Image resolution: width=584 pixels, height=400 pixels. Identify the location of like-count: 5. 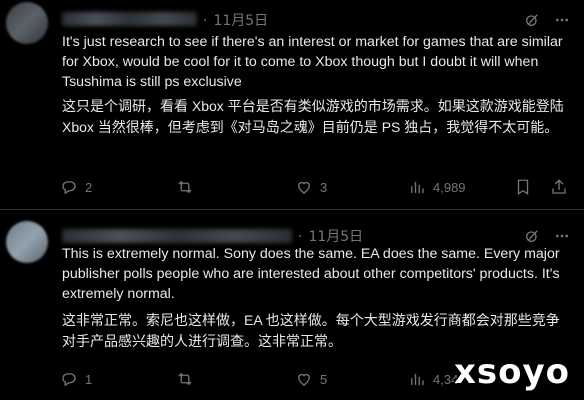
(324, 379).